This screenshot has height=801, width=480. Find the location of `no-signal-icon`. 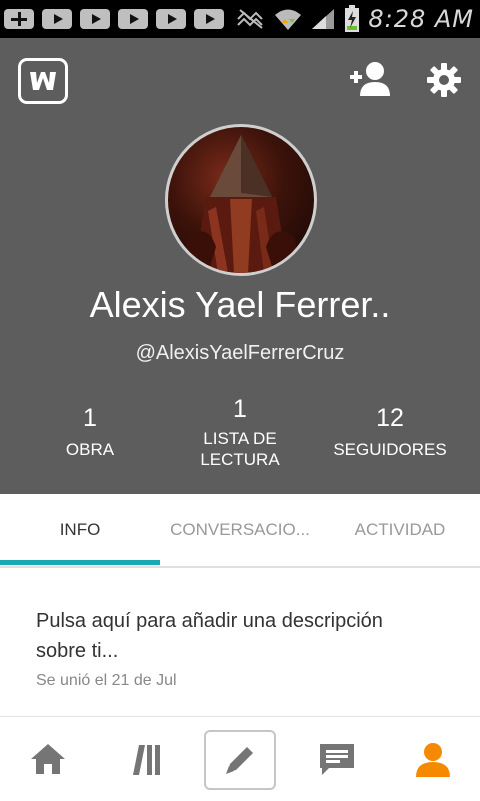

no-signal-icon is located at coordinates (250, 19).